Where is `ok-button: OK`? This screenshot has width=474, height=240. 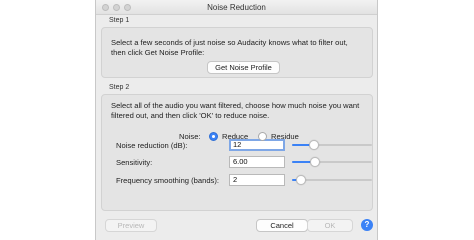
ok-button: OK is located at coordinates (330, 225).